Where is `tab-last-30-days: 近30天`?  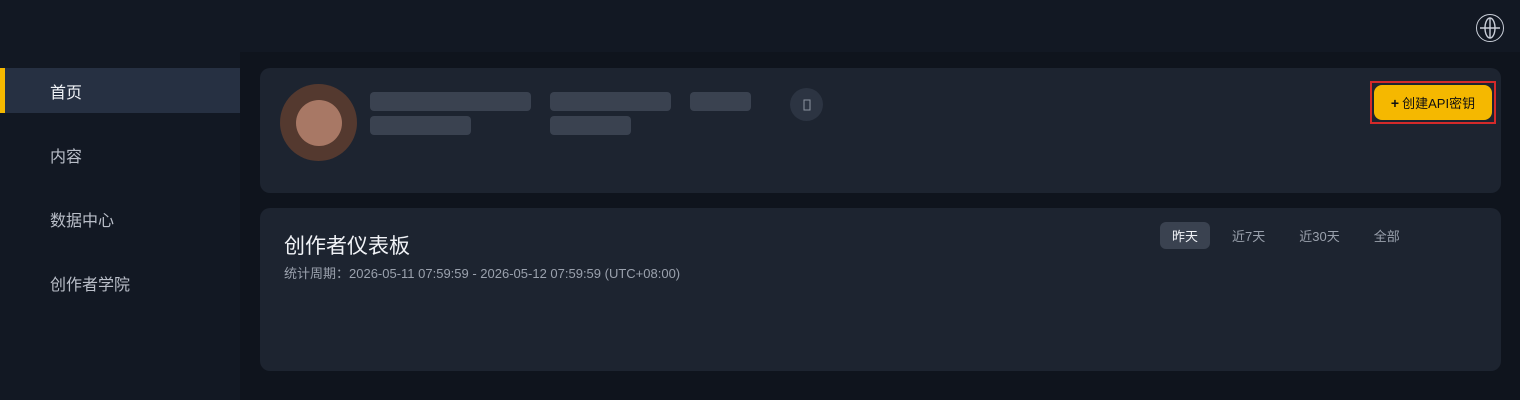 tab-last-30-days: 近30天 is located at coordinates (1319, 235).